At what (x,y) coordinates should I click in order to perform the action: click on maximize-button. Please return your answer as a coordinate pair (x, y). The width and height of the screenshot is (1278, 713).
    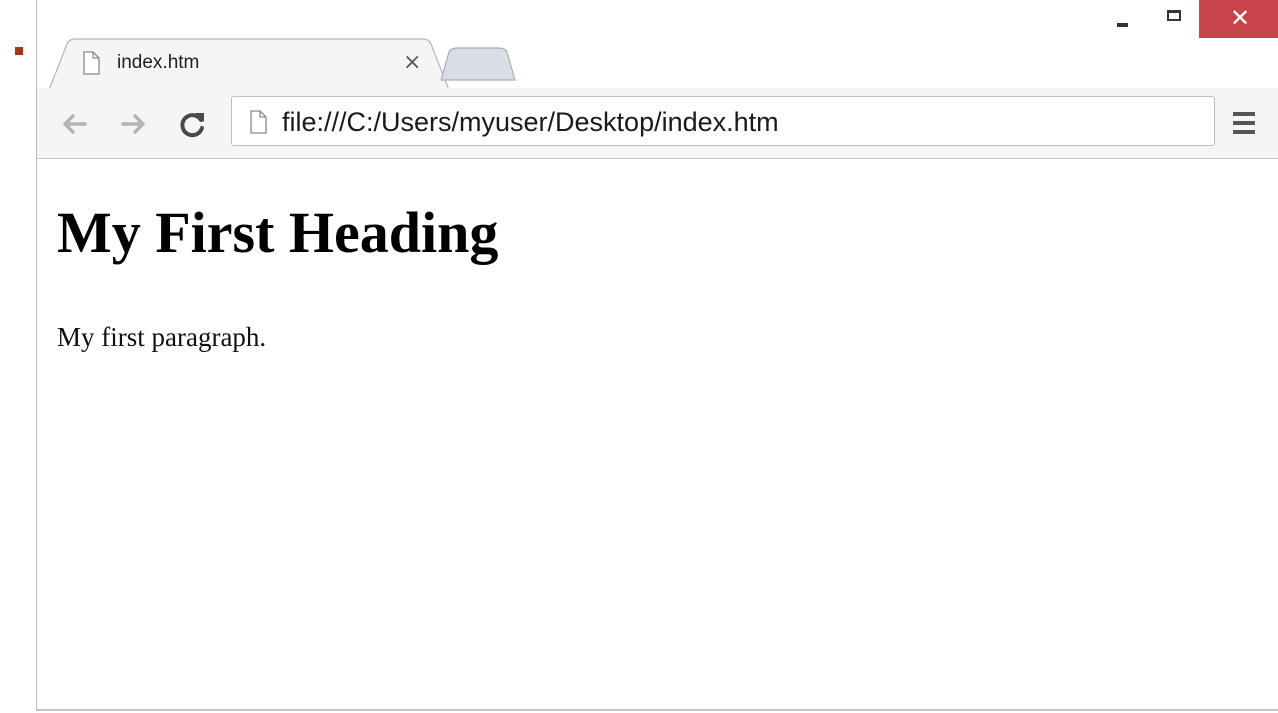
    Looking at the image, I should click on (1175, 18).